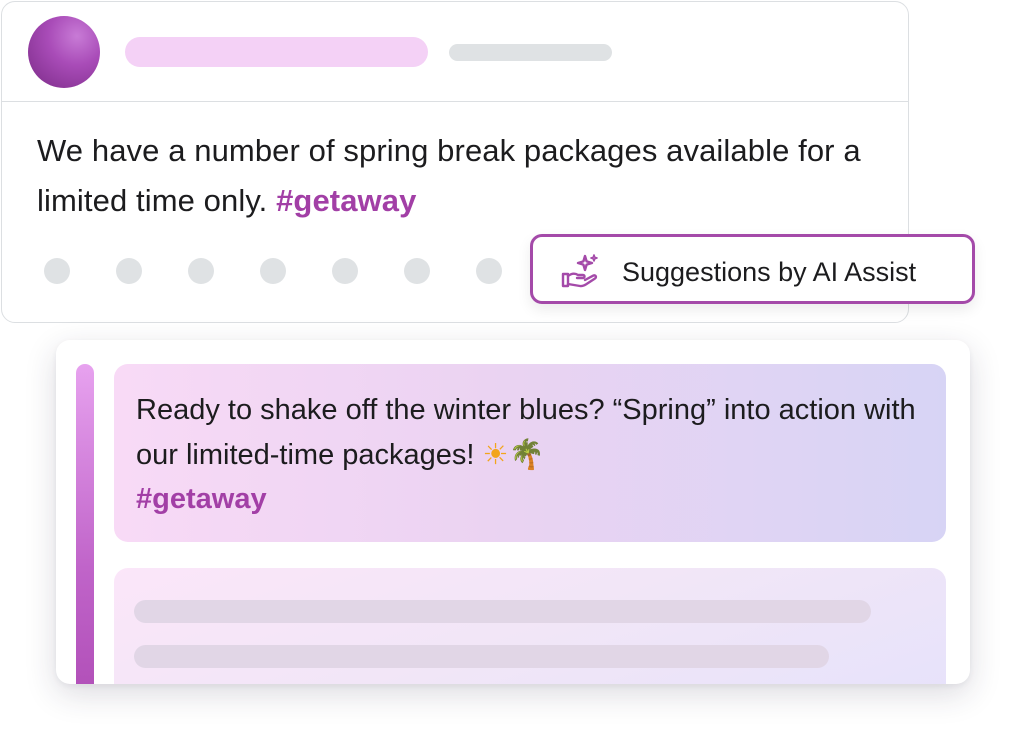 The height and width of the screenshot is (732, 1009). Describe the element at coordinates (530, 52) in the screenshot. I see `post-meta-placeholder` at that location.